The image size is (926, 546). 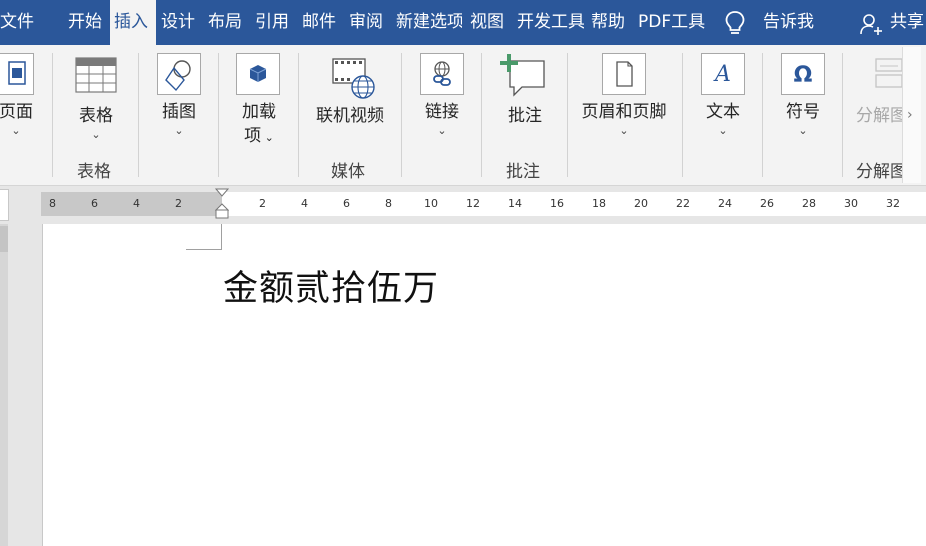 I want to click on lightbulb-icon, so click(x=735, y=23).